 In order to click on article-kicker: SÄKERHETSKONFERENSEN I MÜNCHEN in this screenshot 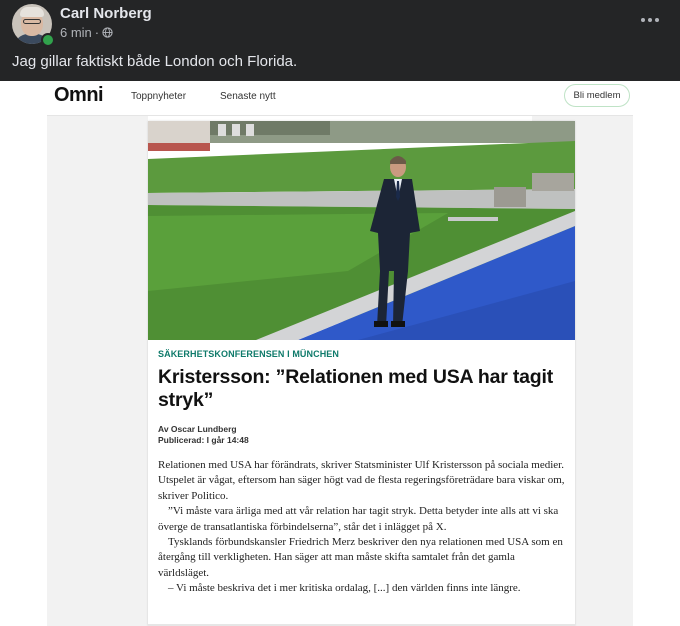, I will do `click(249, 354)`.